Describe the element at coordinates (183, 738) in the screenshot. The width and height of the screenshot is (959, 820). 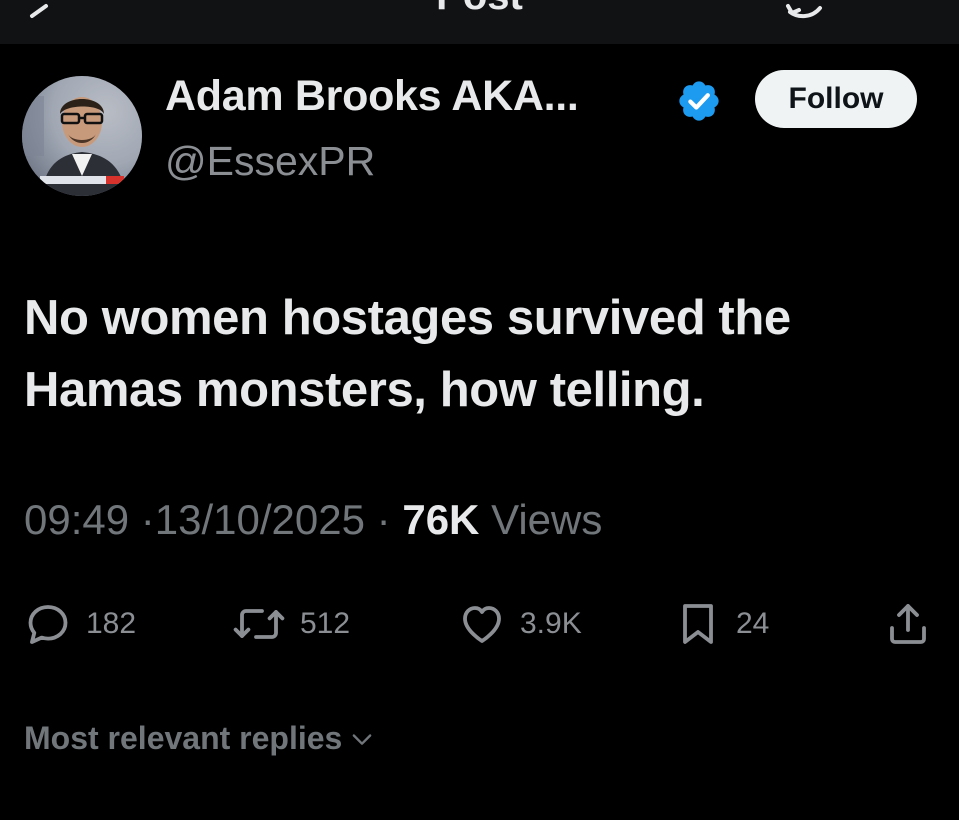
I see `replies-sort-label: Most relevant replies` at that location.